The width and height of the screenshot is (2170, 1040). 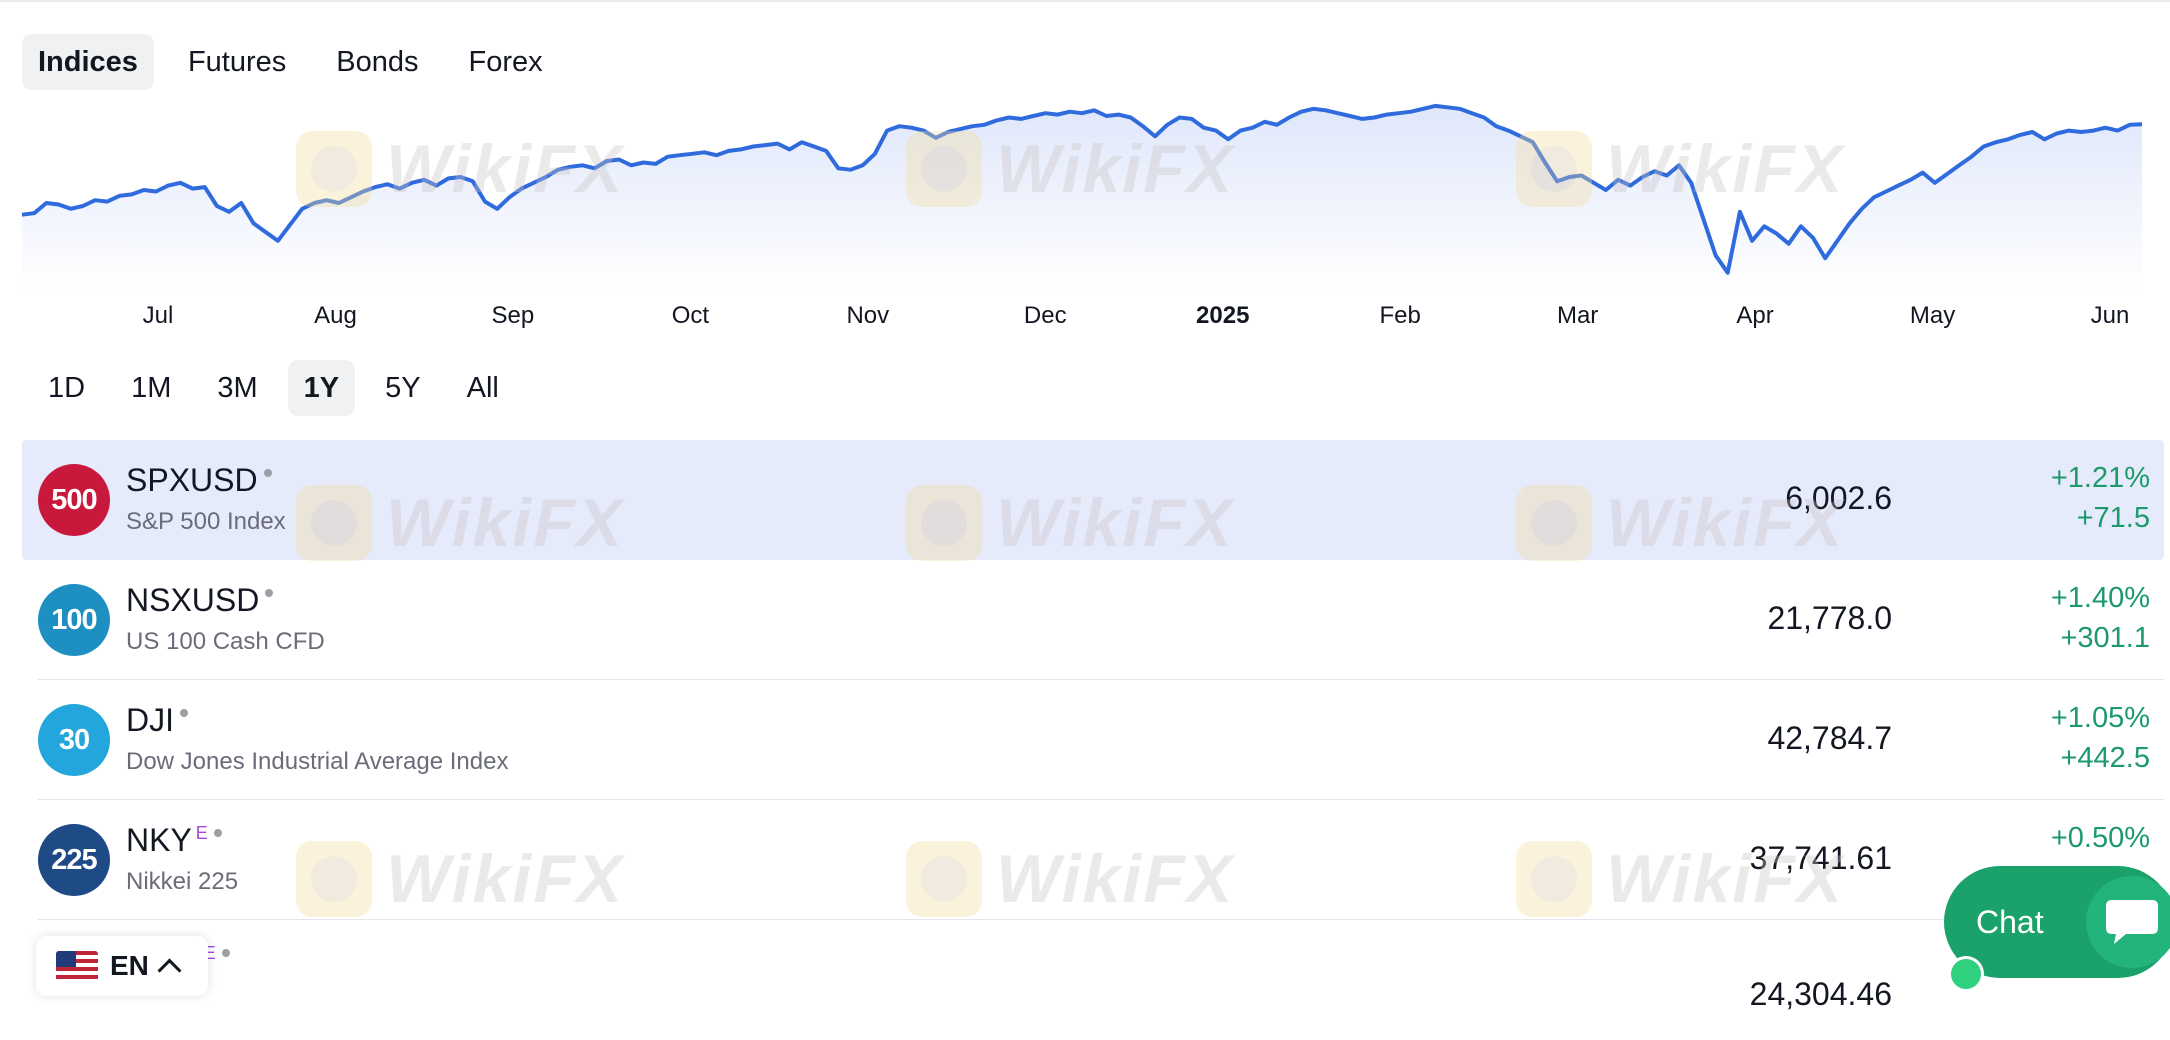 I want to click on instrument-symbol: NSXUSD, so click(x=200, y=600).